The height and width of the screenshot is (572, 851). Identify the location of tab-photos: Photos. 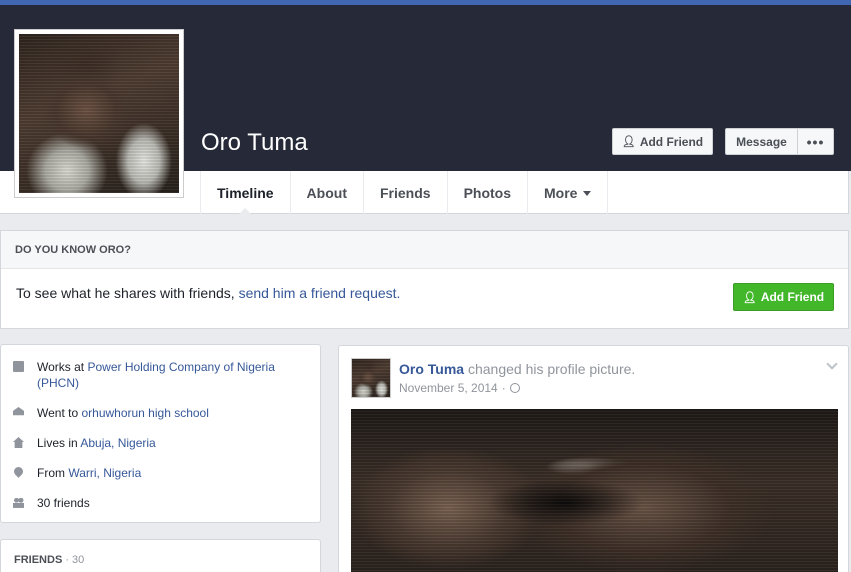
(488, 192).